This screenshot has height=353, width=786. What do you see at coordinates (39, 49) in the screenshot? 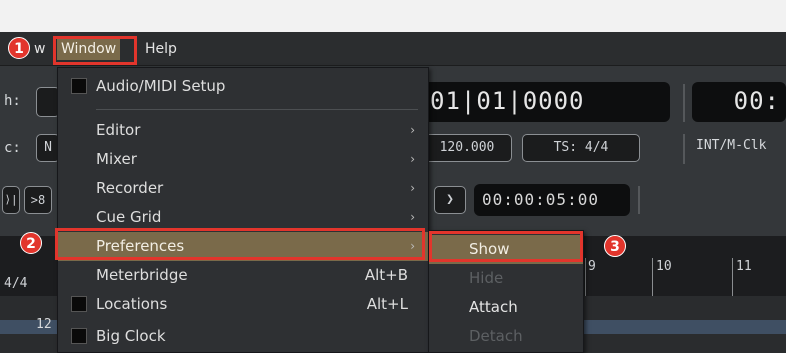
I see `menu-view-partial: w` at bounding box center [39, 49].